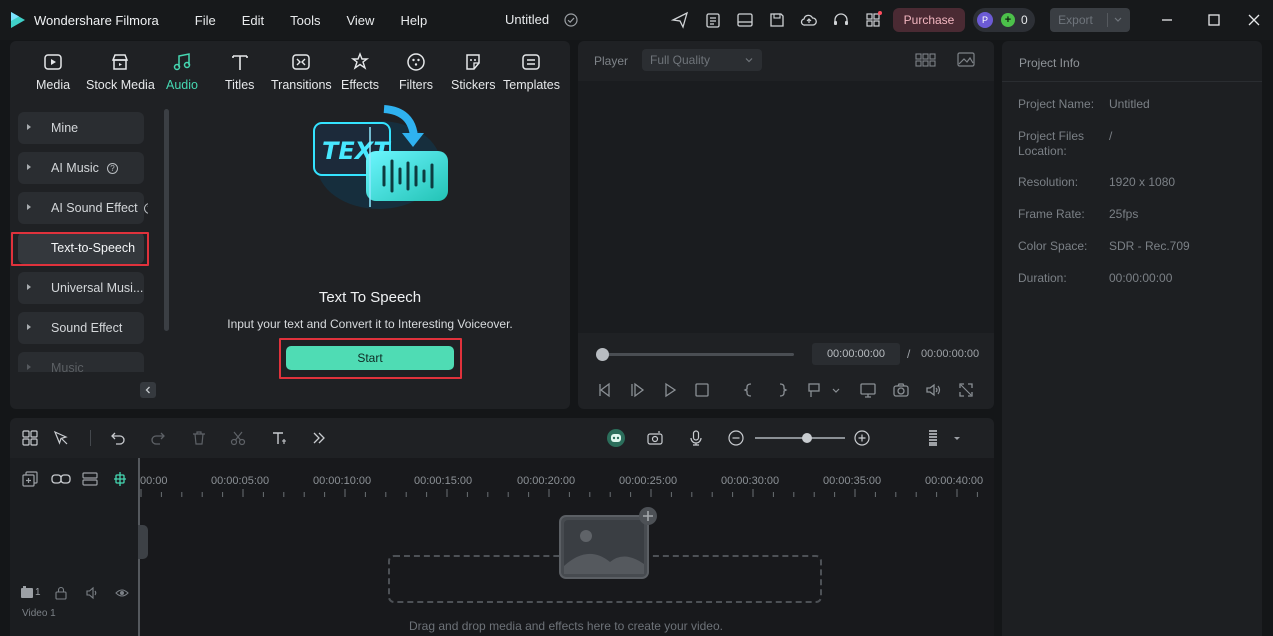 This screenshot has width=1273, height=636. What do you see at coordinates (966, 390) in the screenshot?
I see `fullscreen-icon` at bounding box center [966, 390].